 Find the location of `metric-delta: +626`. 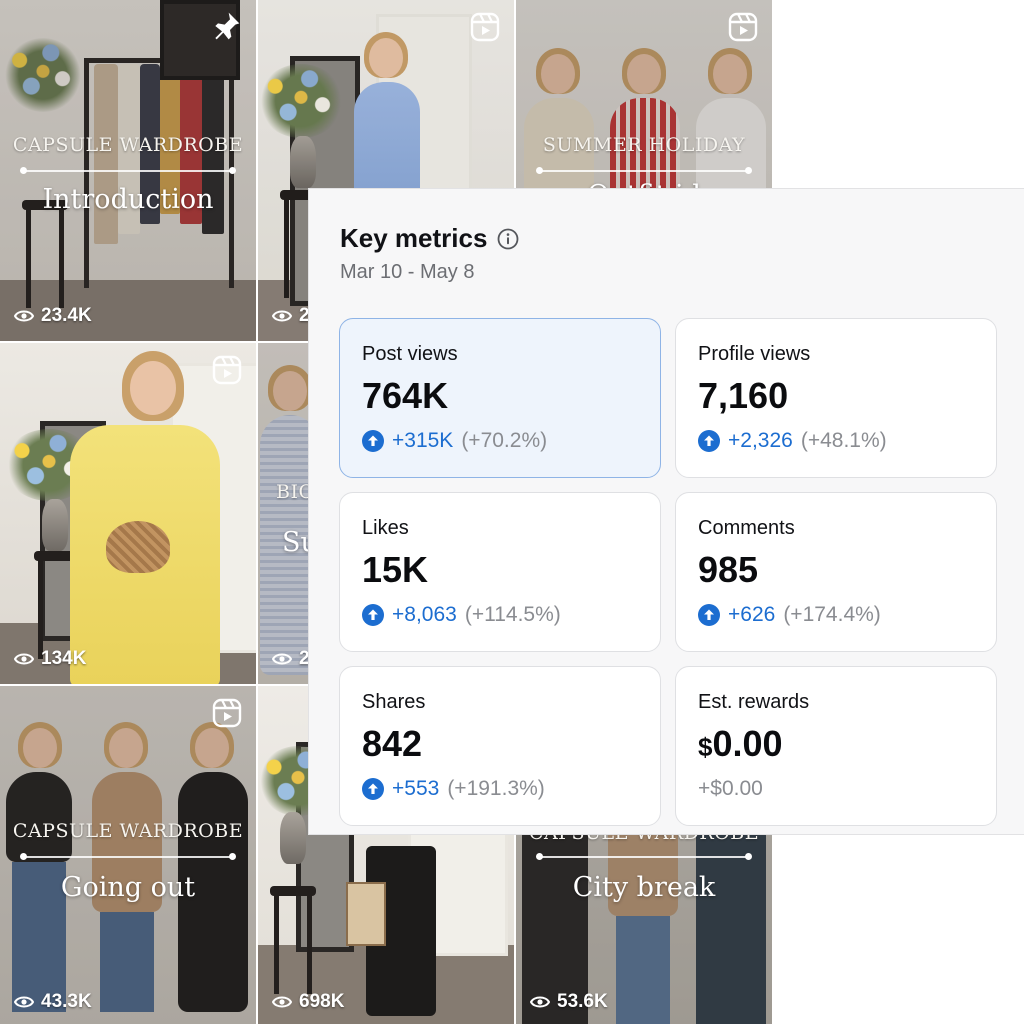

metric-delta: +626 is located at coordinates (752, 614).